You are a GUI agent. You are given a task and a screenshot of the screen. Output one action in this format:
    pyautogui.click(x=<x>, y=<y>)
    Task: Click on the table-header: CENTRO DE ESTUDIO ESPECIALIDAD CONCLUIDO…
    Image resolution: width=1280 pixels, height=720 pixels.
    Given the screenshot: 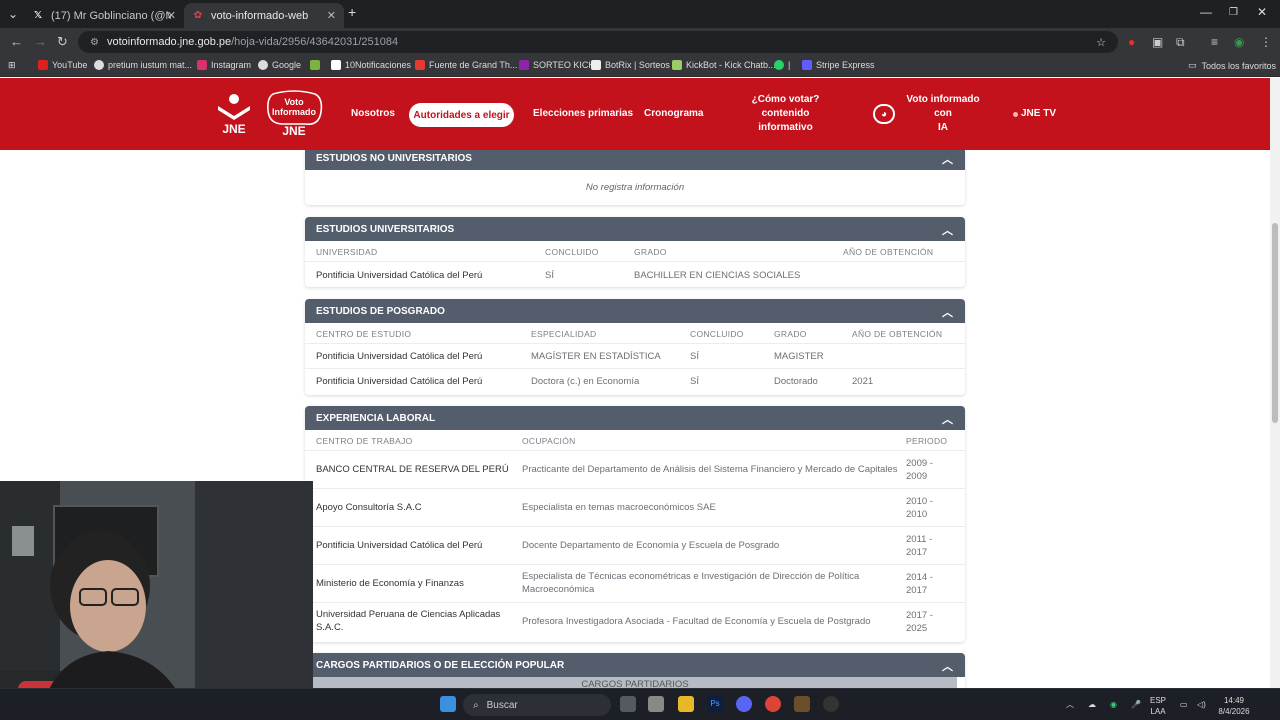 What is the action you would take?
    pyautogui.click(x=635, y=333)
    